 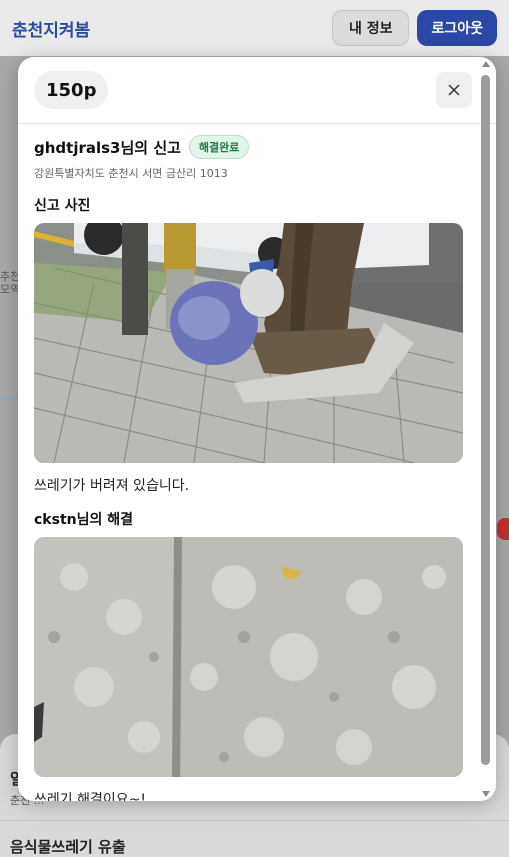 What do you see at coordinates (257, 147) in the screenshot?
I see `report-title-row: ghdtjrals3님의 신고 해결완료` at bounding box center [257, 147].